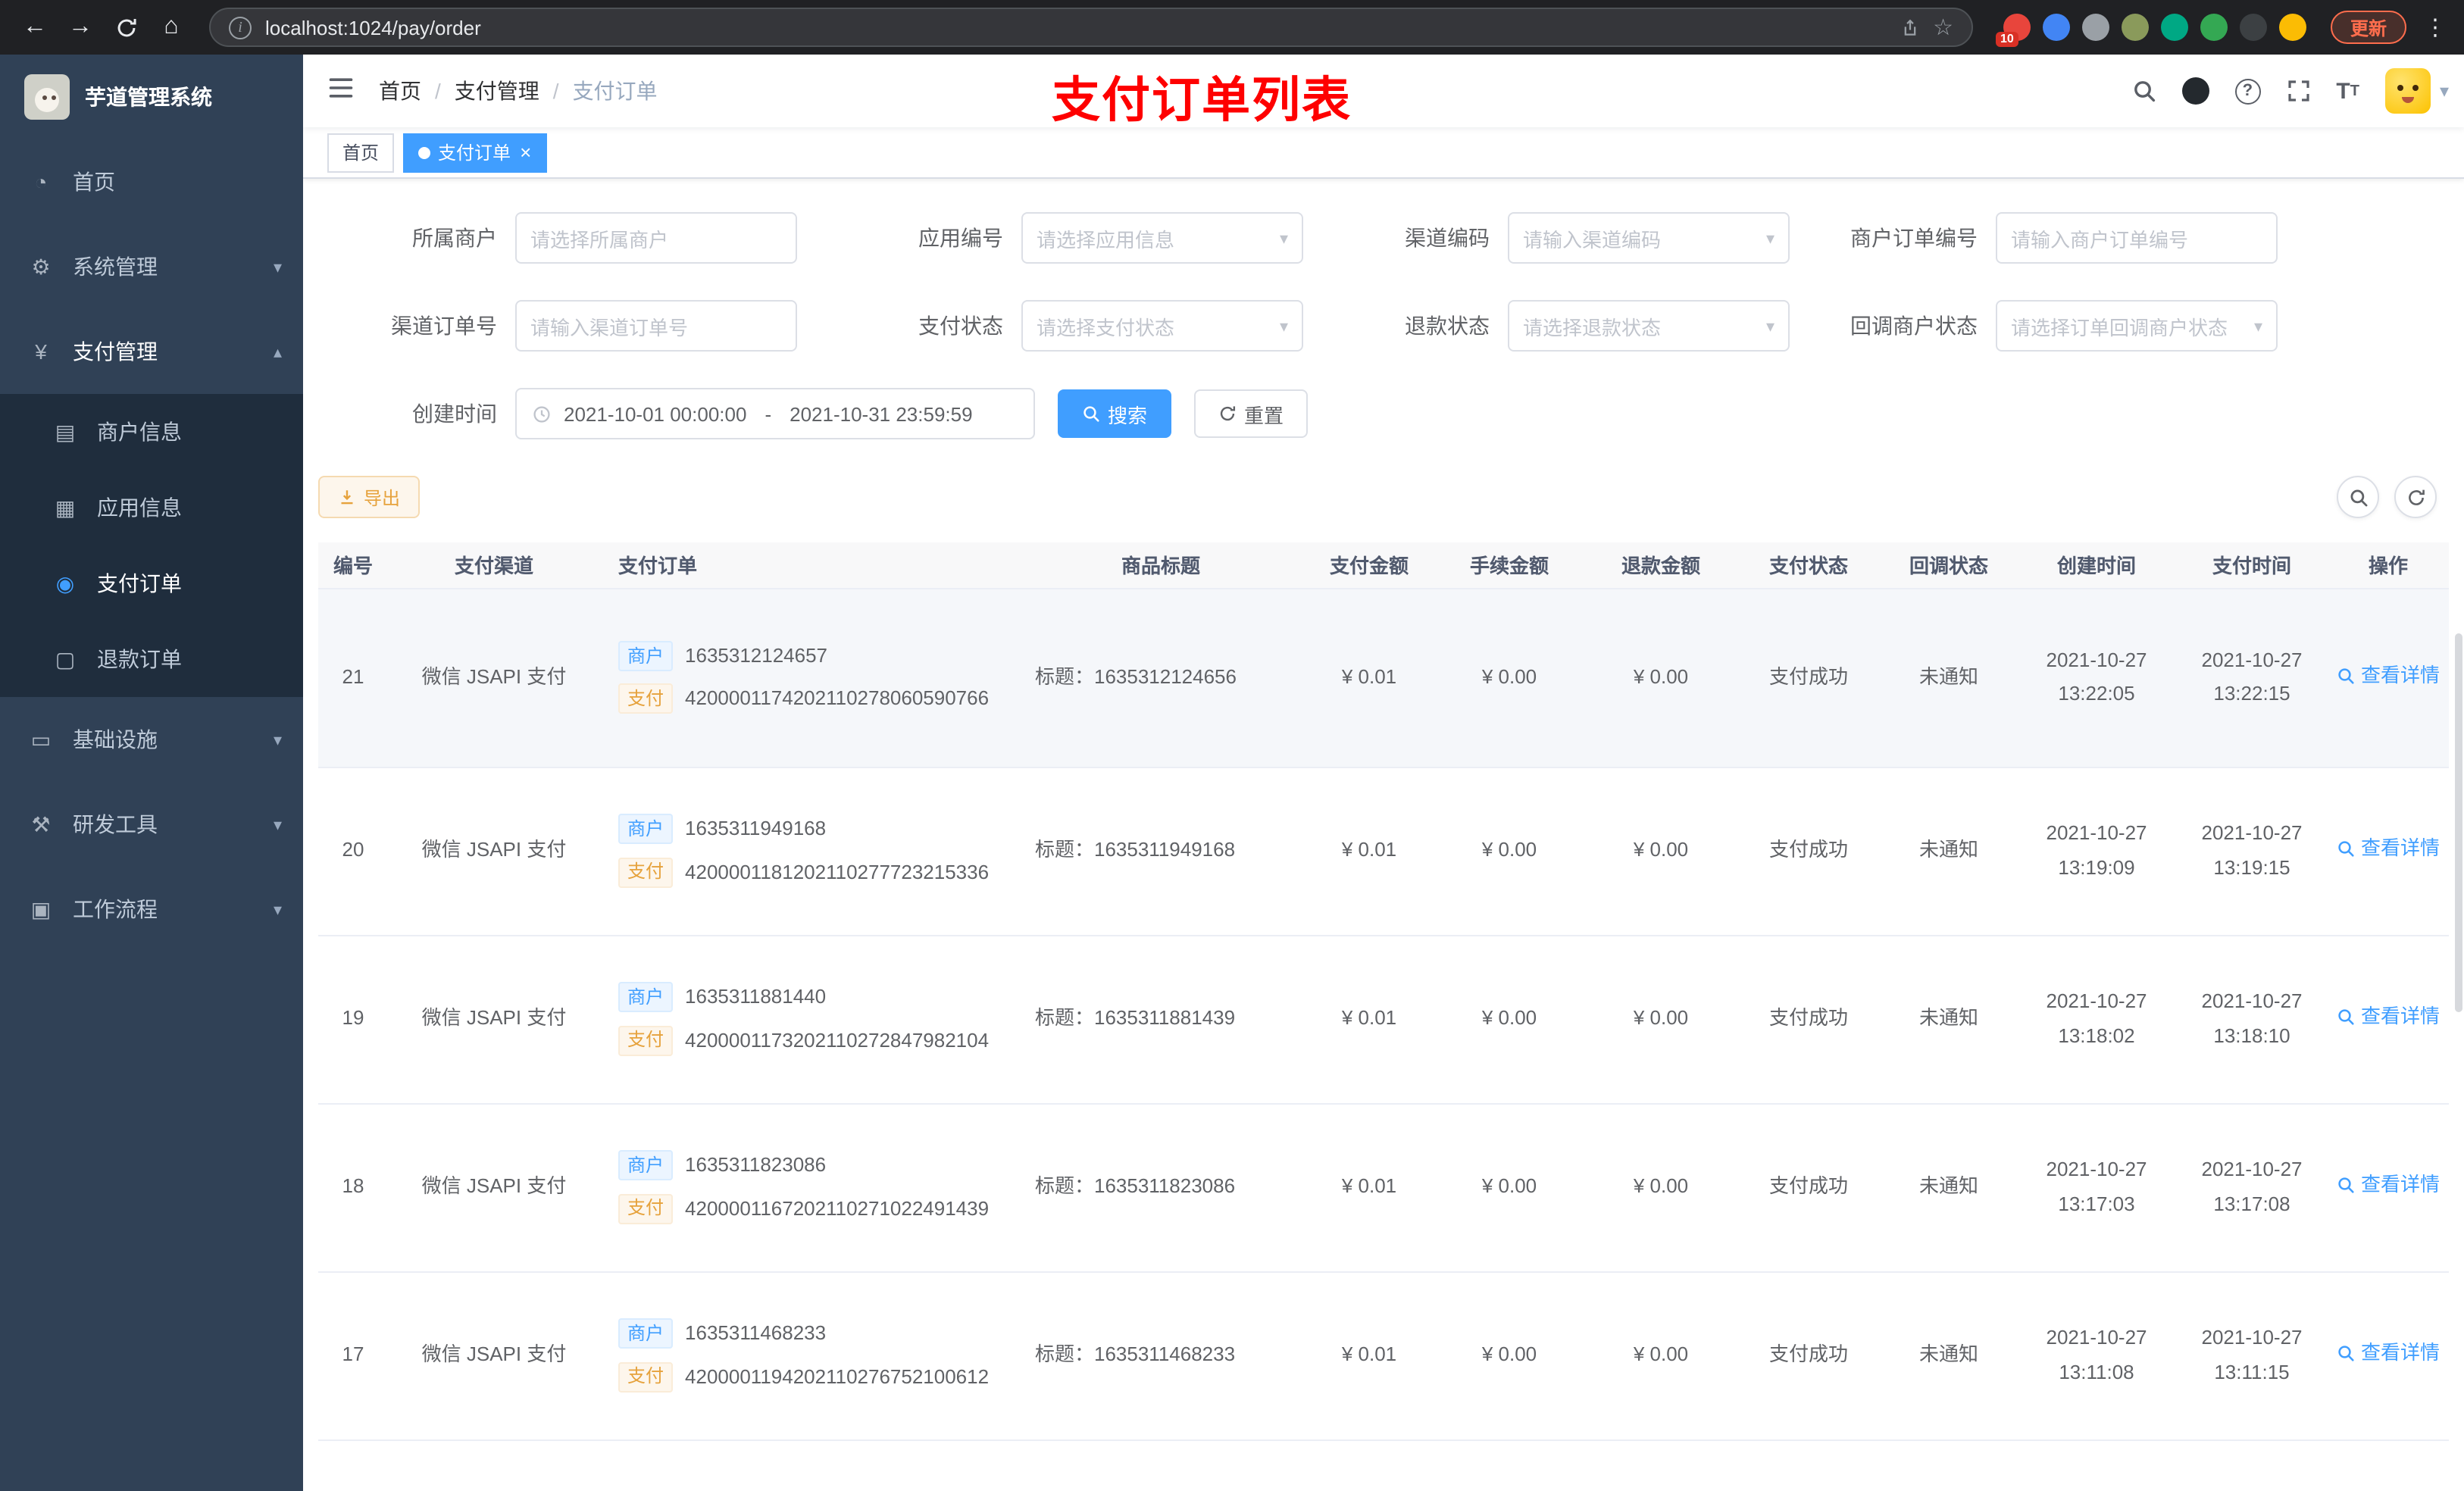  I want to click on extension-badge: 10, so click(2006, 39).